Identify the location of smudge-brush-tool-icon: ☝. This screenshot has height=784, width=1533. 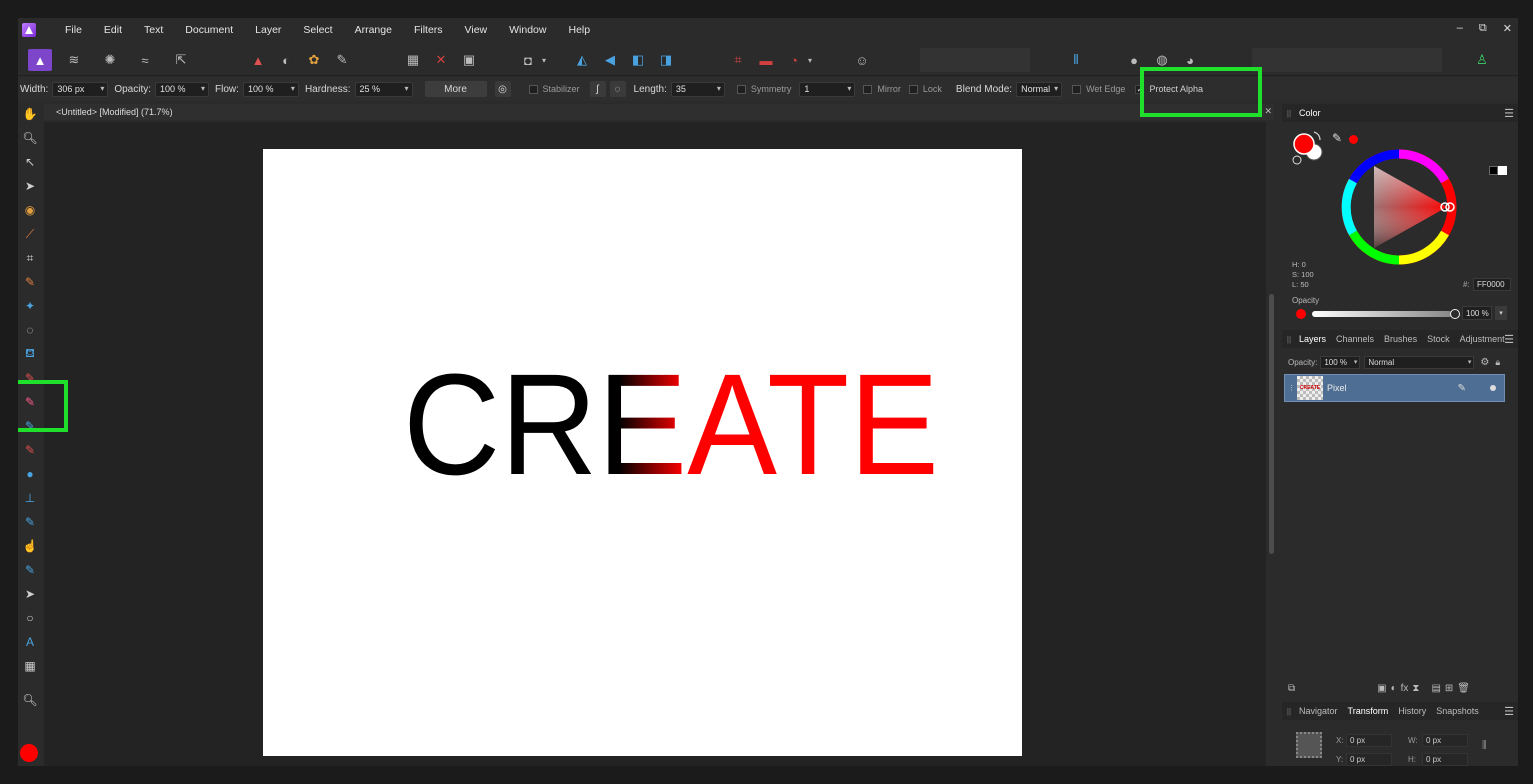
(30, 546).